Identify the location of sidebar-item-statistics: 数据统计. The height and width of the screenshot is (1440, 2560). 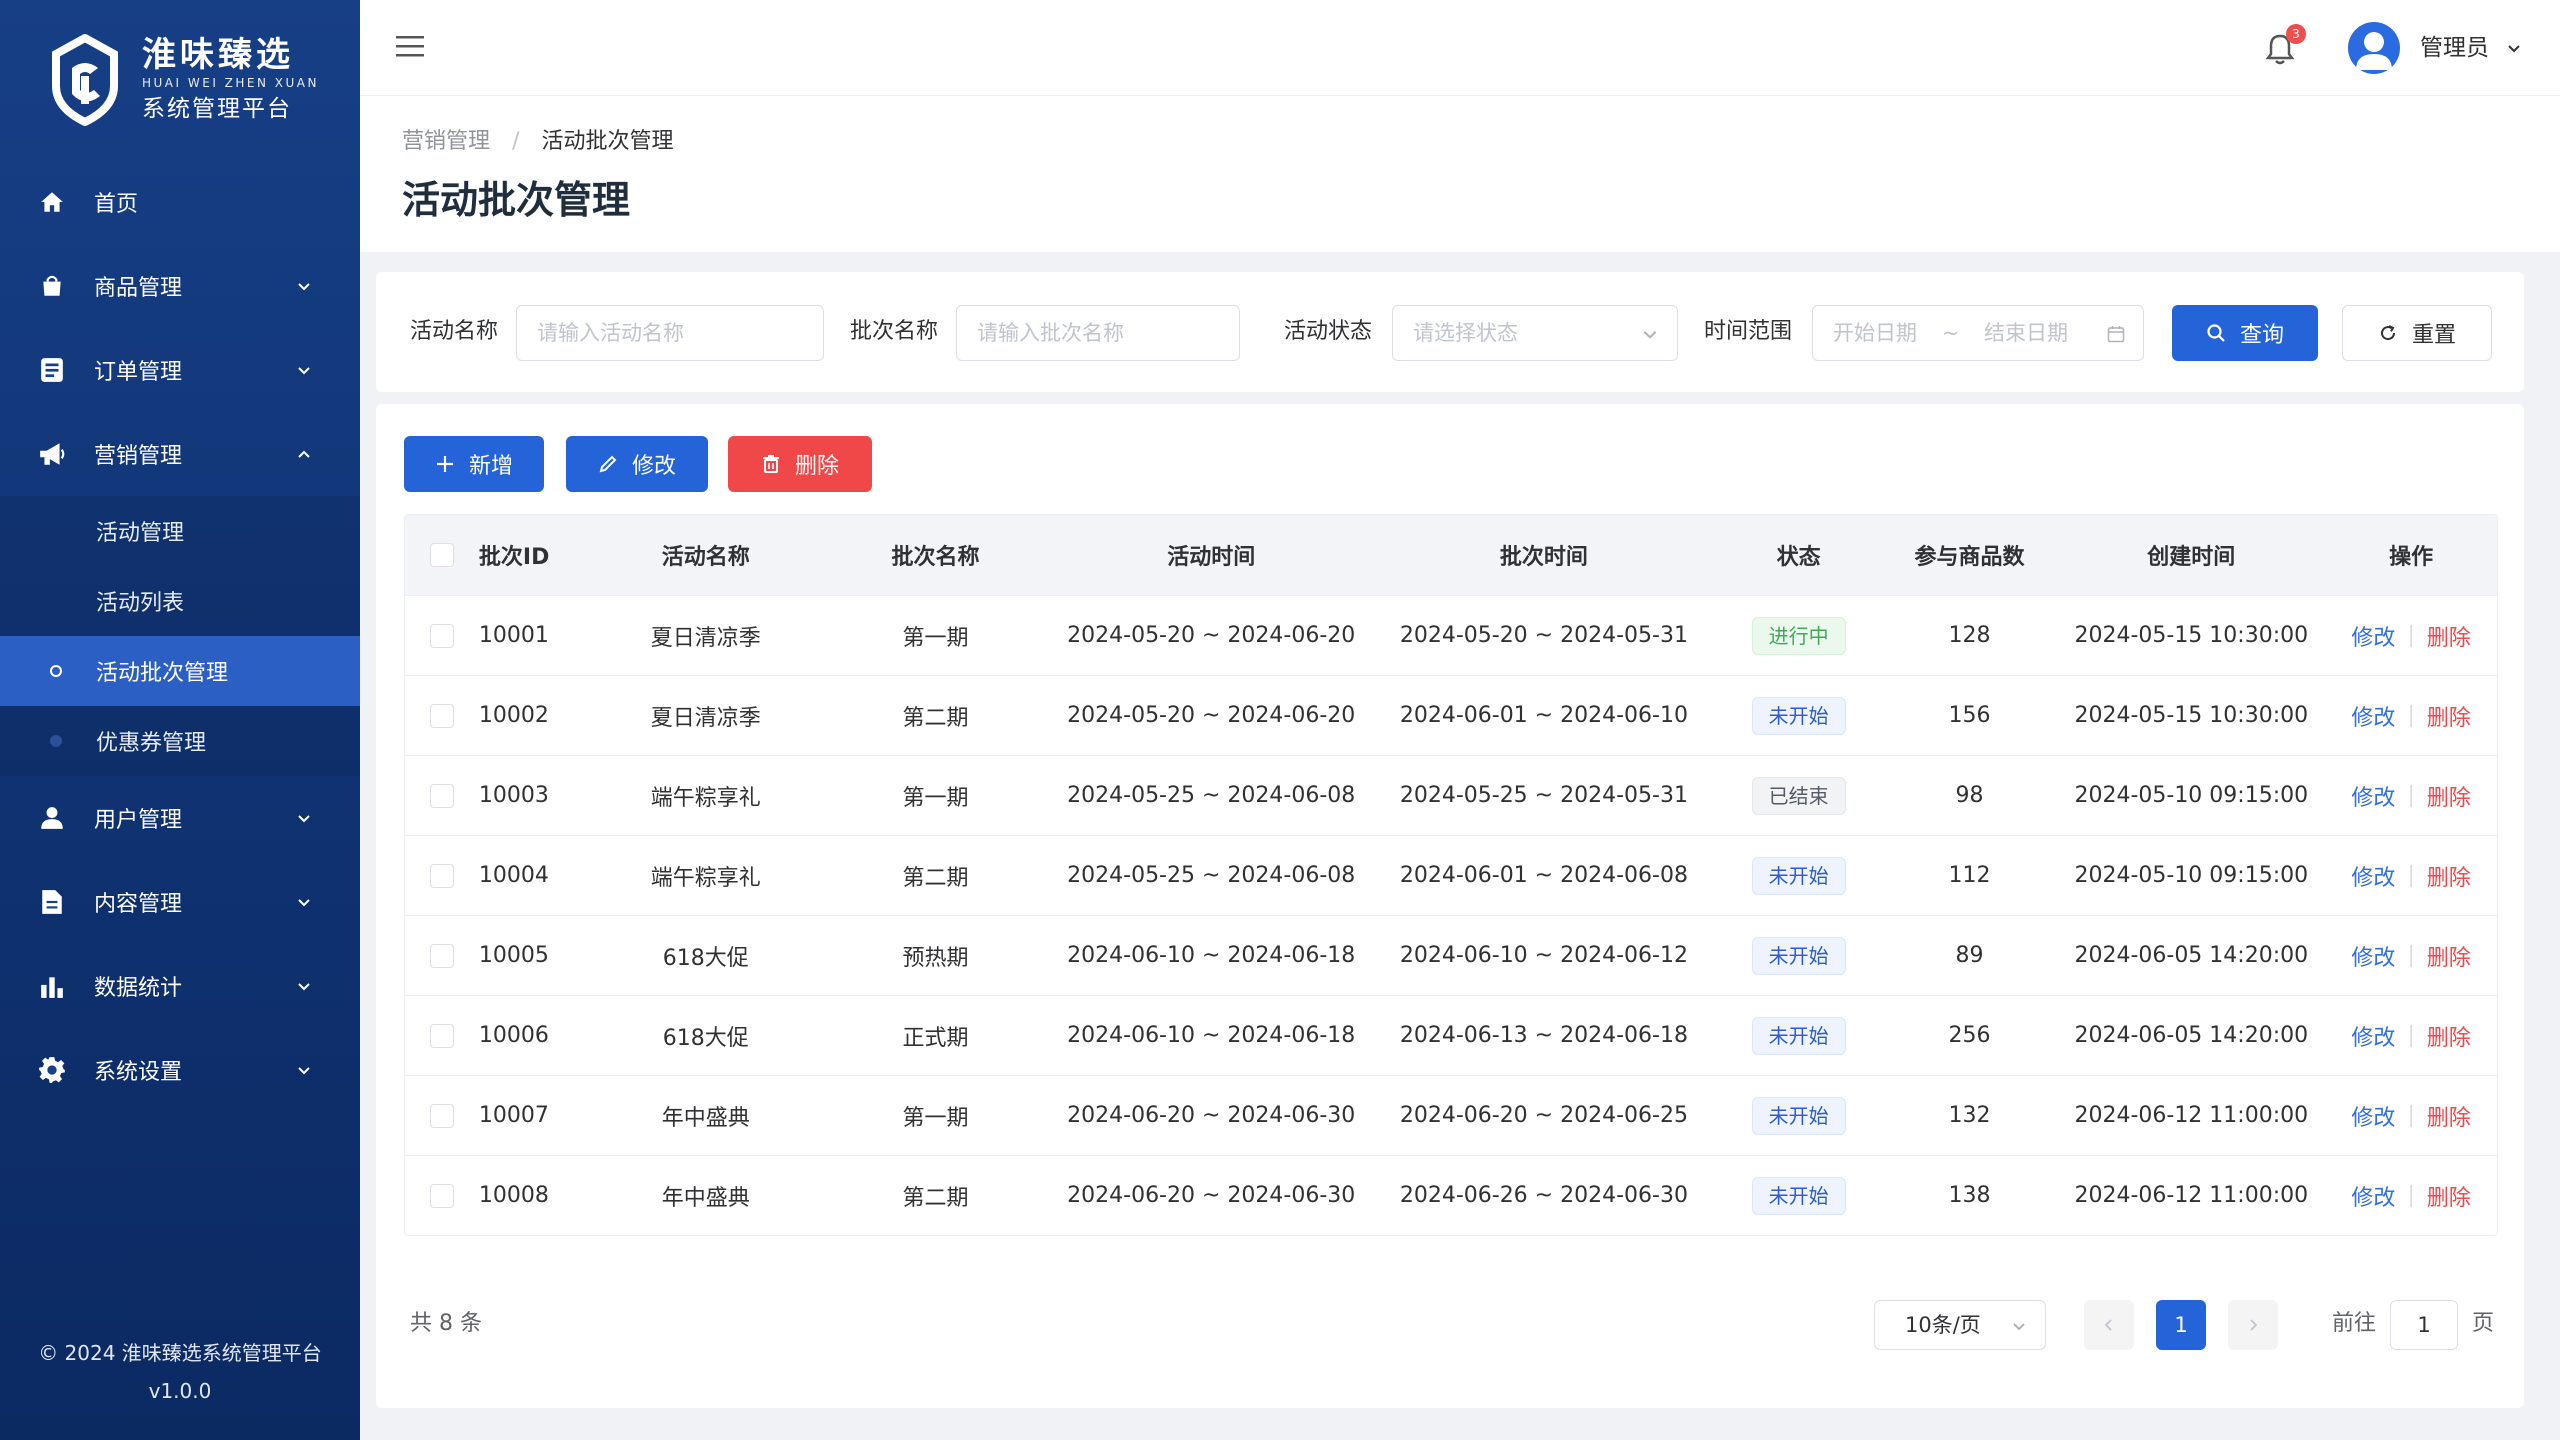
(180, 986).